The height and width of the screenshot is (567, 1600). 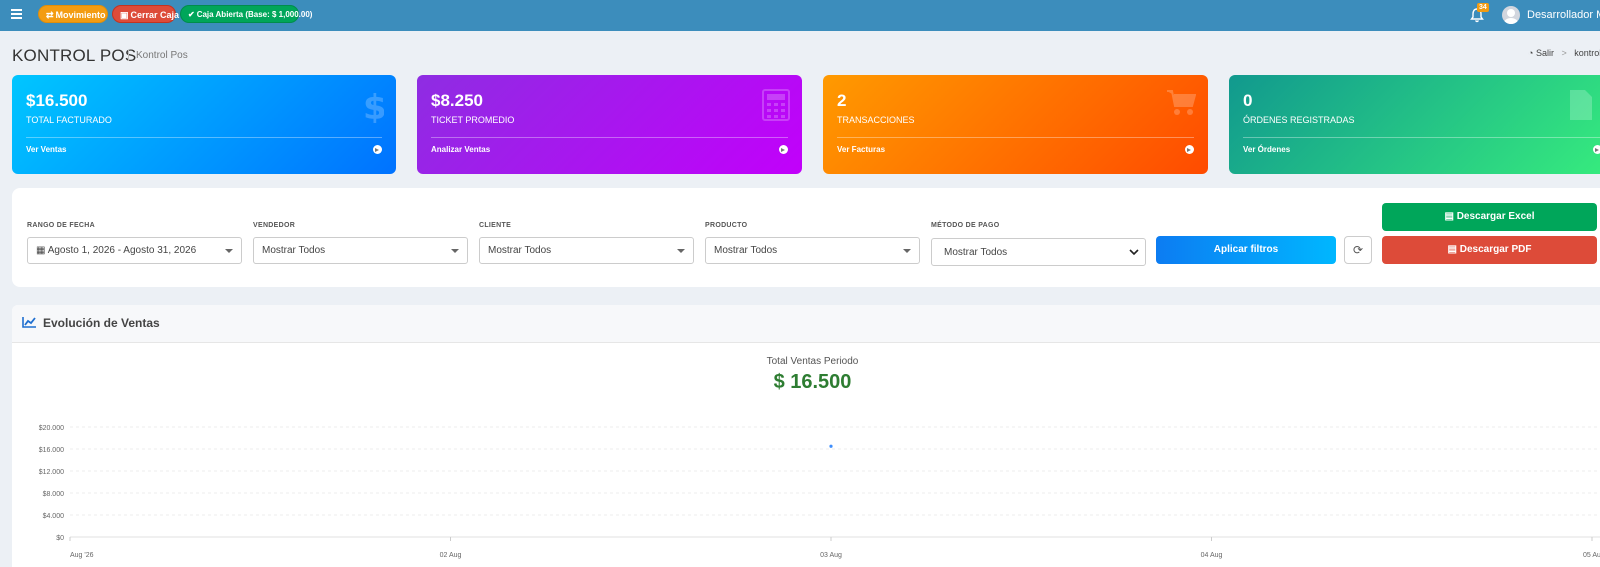 I want to click on stat-card-transacciones: 2 TRANSACCIONES Ver Facturas, so click(x=1015, y=124).